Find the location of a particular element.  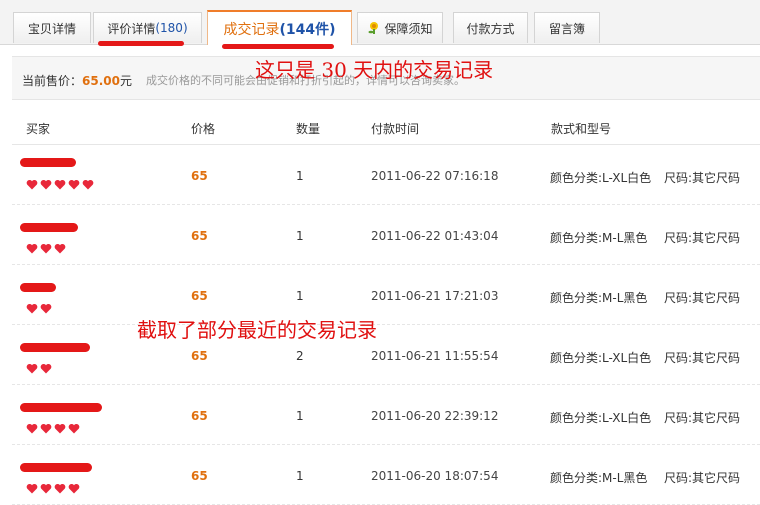

table-row: 65 1 2011-06-22 07:16:18 颜色分类:L-XL白色 尺码:其它尺码 is located at coordinates (386, 175).